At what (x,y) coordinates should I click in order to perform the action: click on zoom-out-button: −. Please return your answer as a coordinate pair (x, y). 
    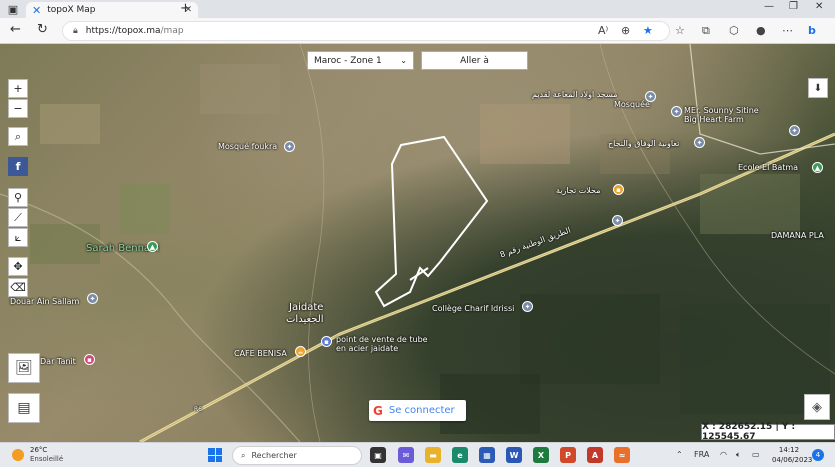
    Looking at the image, I should click on (18, 108).